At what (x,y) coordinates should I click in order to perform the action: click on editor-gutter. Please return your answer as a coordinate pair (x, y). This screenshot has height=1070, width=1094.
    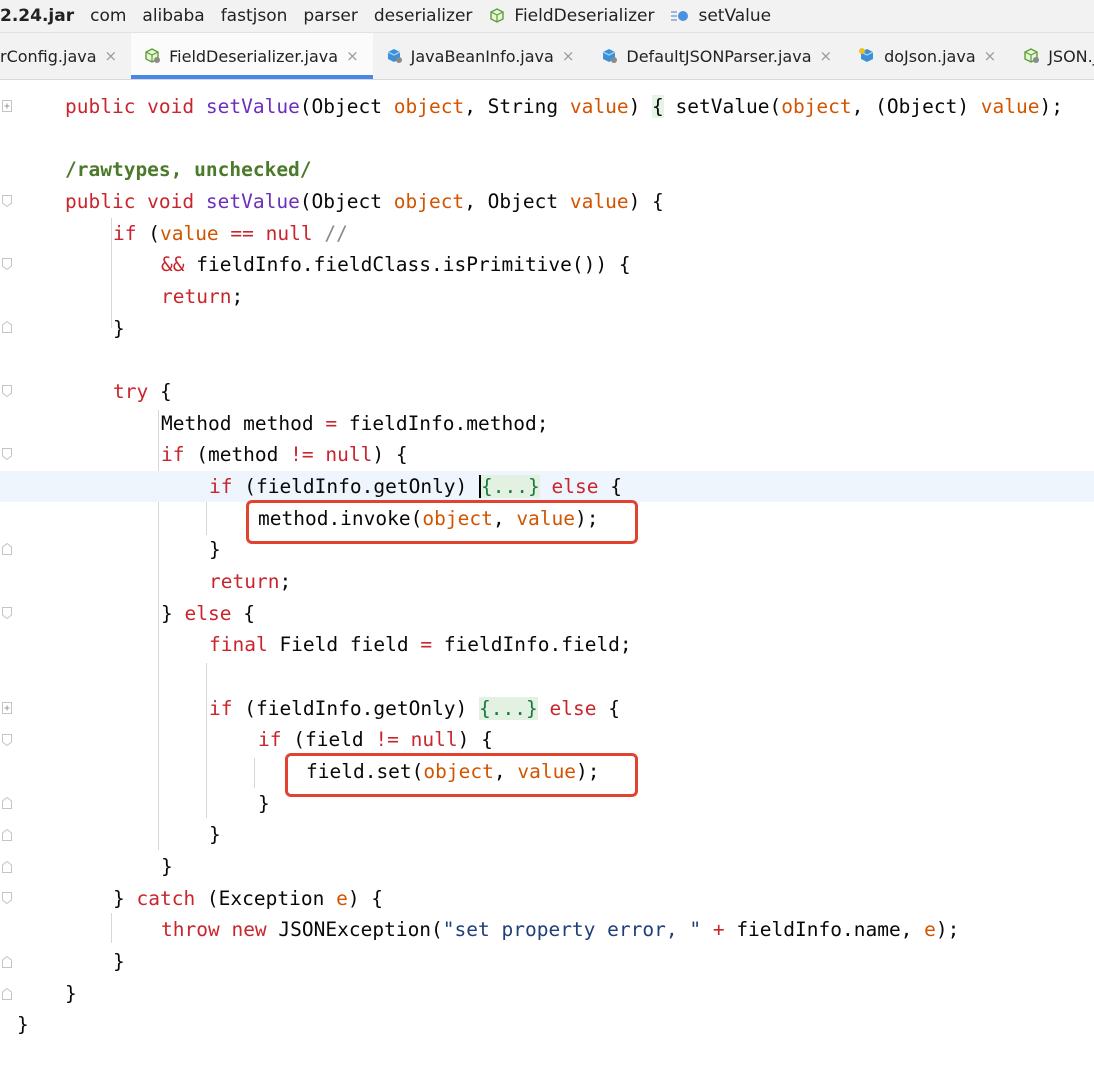
    Looking at the image, I should click on (8, 575).